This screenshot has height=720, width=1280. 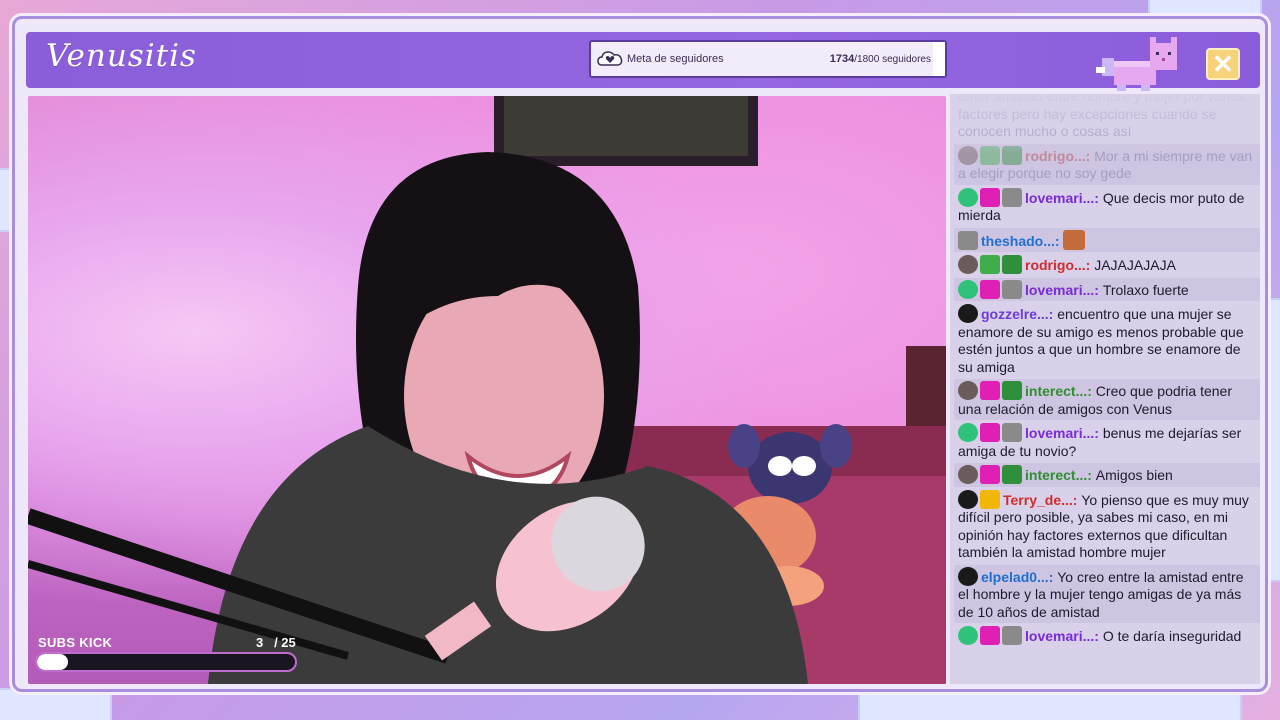 I want to click on chat-text: Trolaxo fuerte, so click(x=1145, y=289).